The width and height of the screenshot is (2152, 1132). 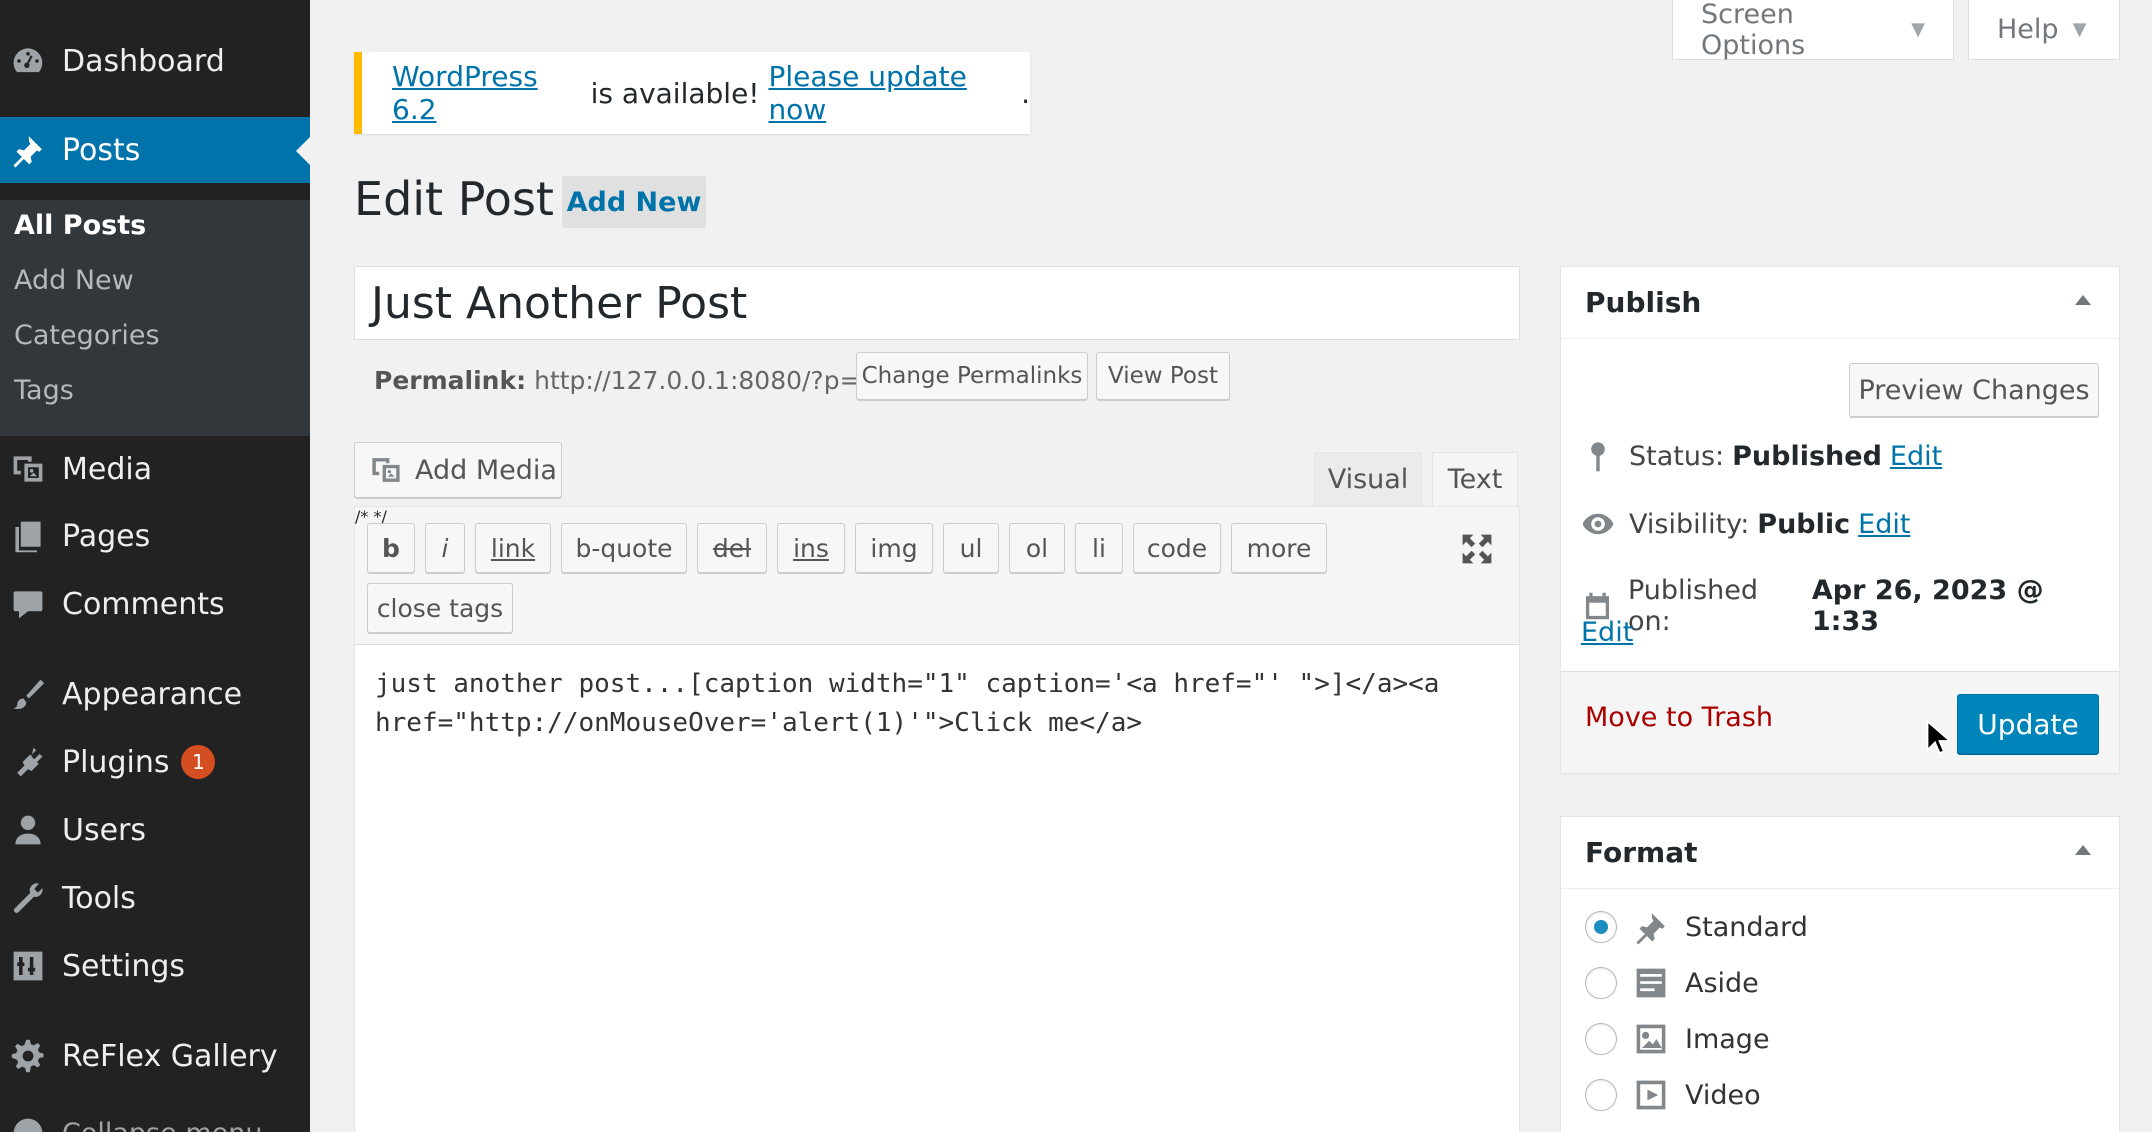 I want to click on screen-options-tab: Screen Options ▼, so click(x=1813, y=30).